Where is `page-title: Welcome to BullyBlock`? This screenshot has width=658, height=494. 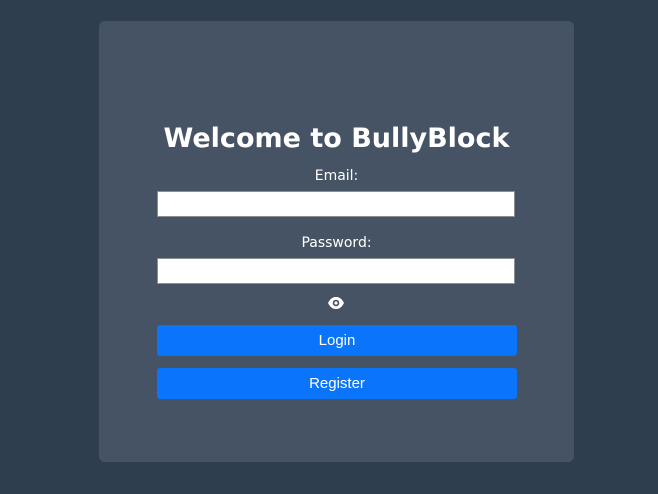 page-title: Welcome to BullyBlock is located at coordinates (336, 138).